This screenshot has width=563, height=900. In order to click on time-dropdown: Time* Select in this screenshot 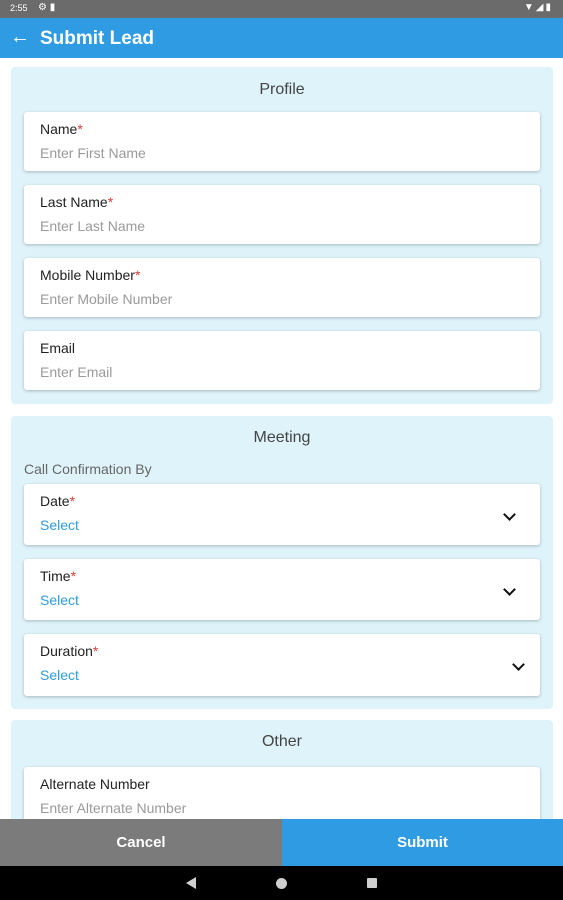, I will do `click(282, 589)`.